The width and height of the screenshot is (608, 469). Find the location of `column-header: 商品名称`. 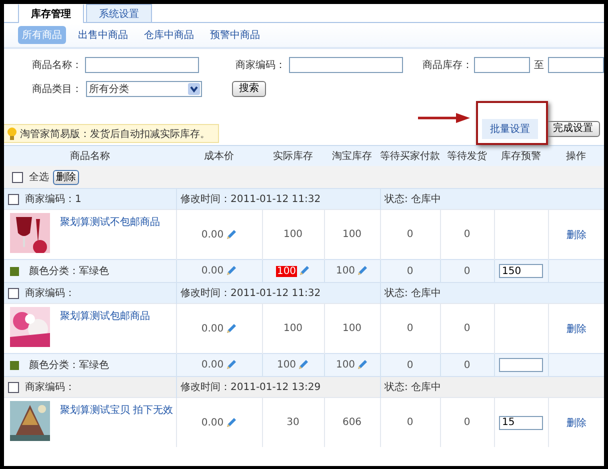

column-header: 商品名称 is located at coordinates (90, 156).